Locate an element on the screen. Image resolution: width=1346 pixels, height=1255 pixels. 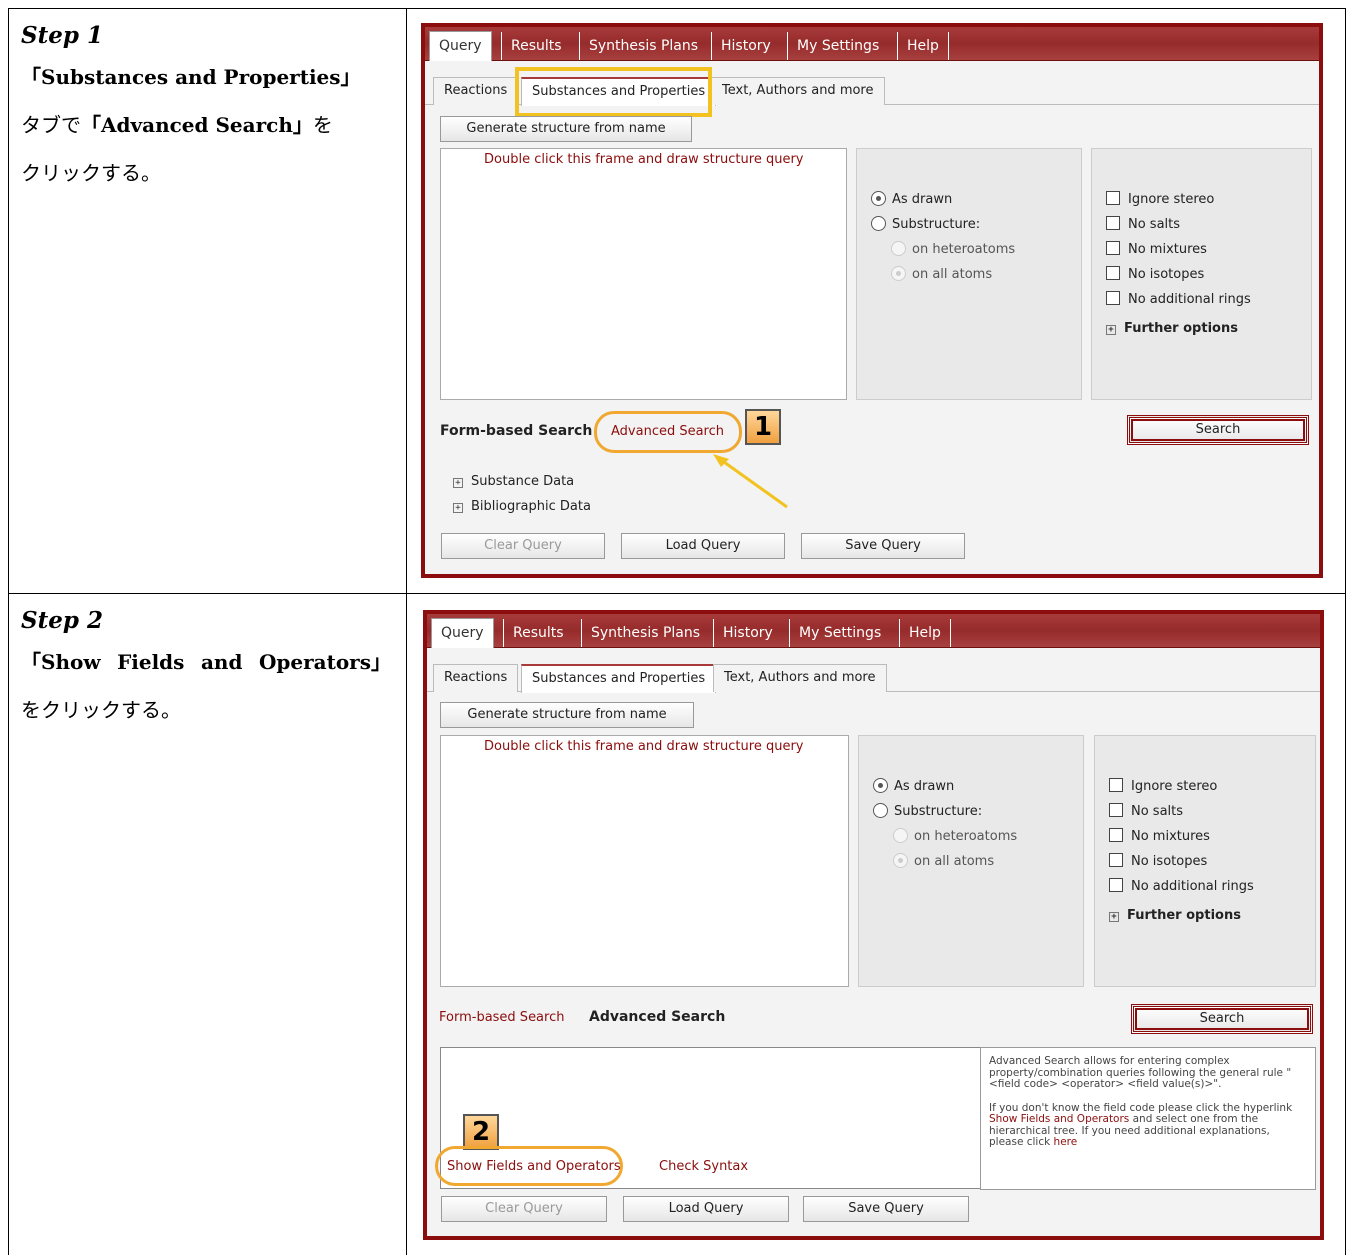
form-based-search-label: Form-based Search is located at coordinates (516, 431).